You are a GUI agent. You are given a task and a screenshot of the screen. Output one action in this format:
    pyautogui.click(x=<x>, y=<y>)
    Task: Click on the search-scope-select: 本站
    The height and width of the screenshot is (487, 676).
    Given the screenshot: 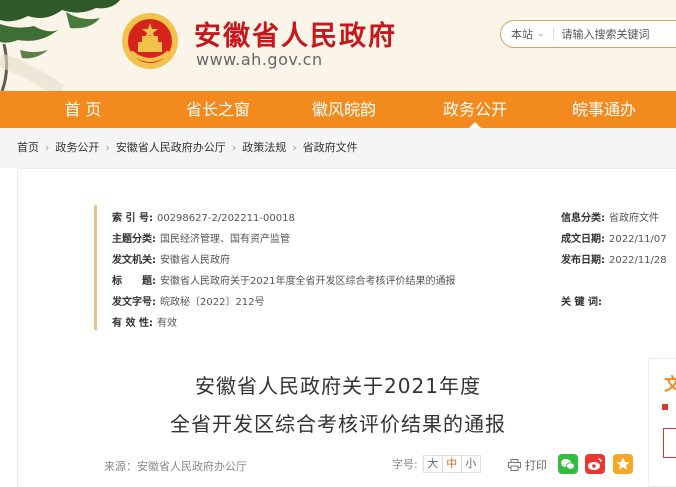 What is the action you would take?
    pyautogui.click(x=522, y=34)
    